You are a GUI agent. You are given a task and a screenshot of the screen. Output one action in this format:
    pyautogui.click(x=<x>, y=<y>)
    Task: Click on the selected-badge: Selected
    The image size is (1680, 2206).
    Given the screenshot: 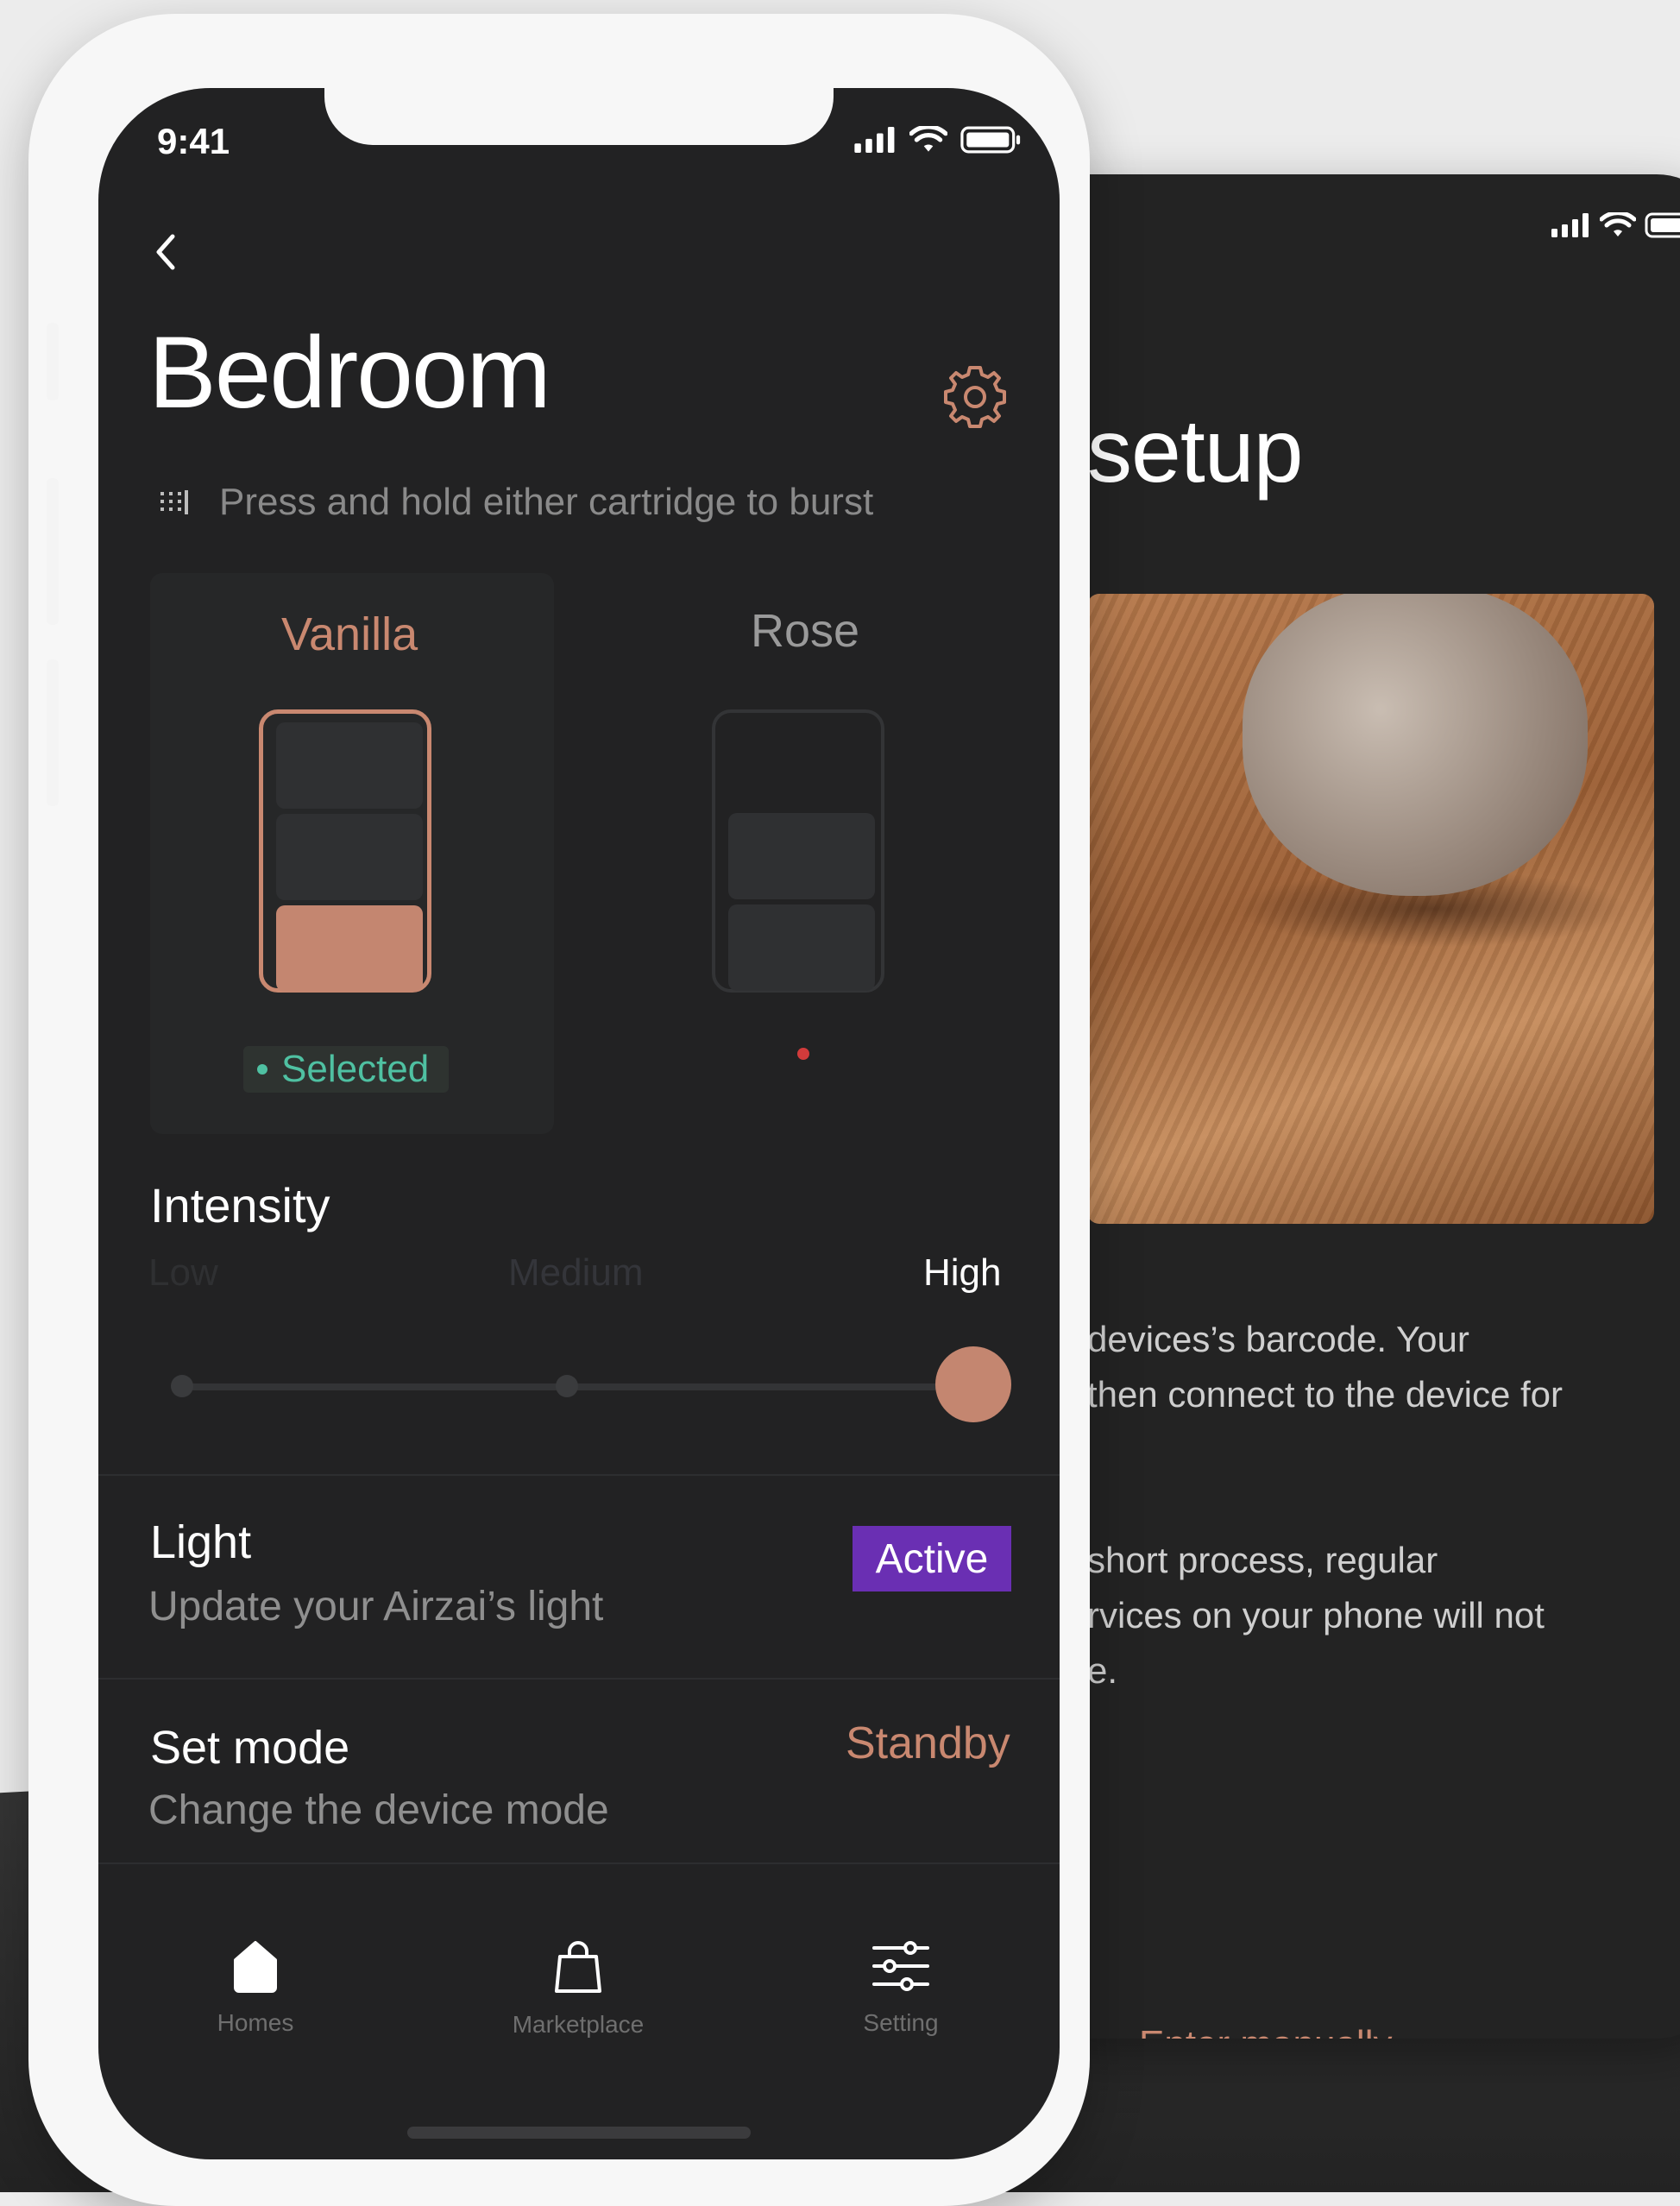 What is the action you would take?
    pyautogui.click(x=346, y=1069)
    